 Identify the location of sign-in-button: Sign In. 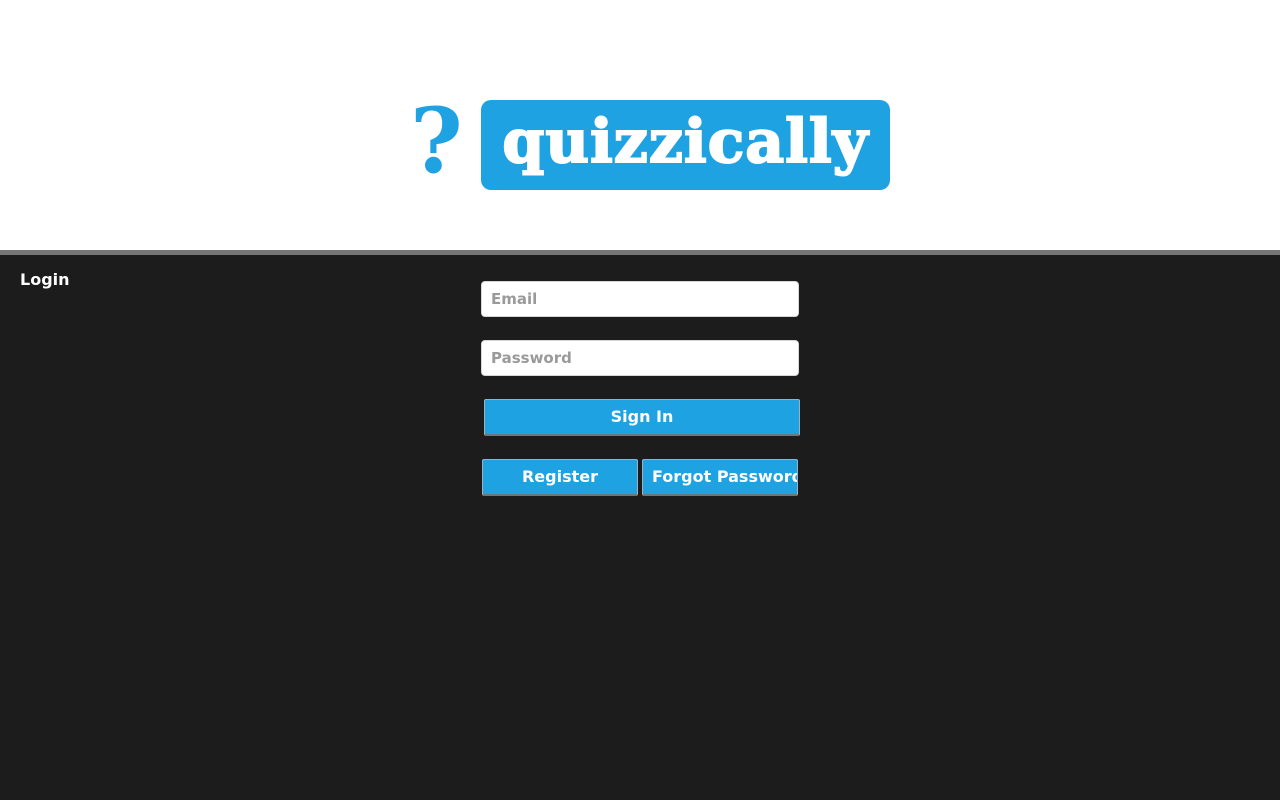
(642, 417).